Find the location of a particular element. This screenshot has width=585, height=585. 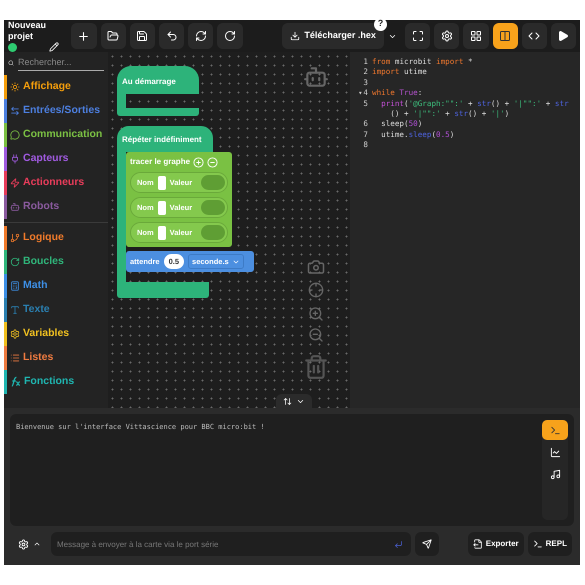

enter-icon is located at coordinates (398, 544).